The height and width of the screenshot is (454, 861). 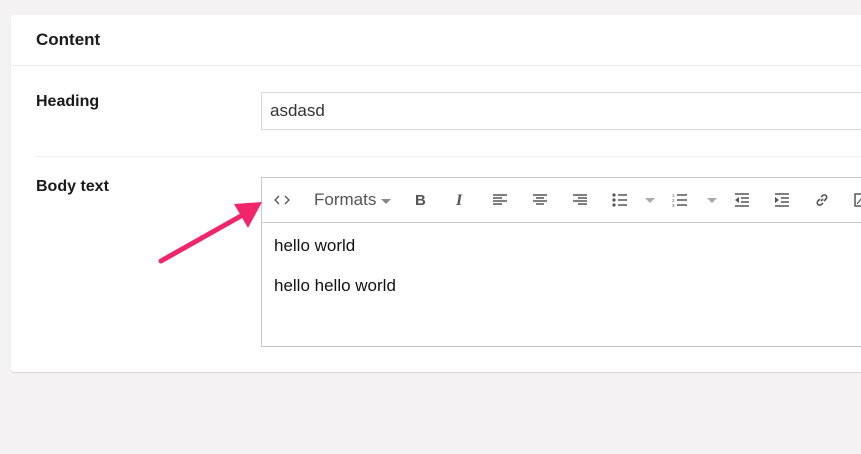 What do you see at coordinates (782, 200) in the screenshot?
I see `indent-icon` at bounding box center [782, 200].